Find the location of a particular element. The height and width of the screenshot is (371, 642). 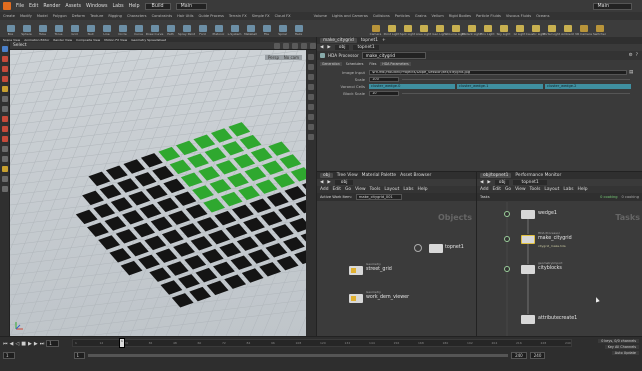

gear-icon: ⚙ is located at coordinates (631, 55).